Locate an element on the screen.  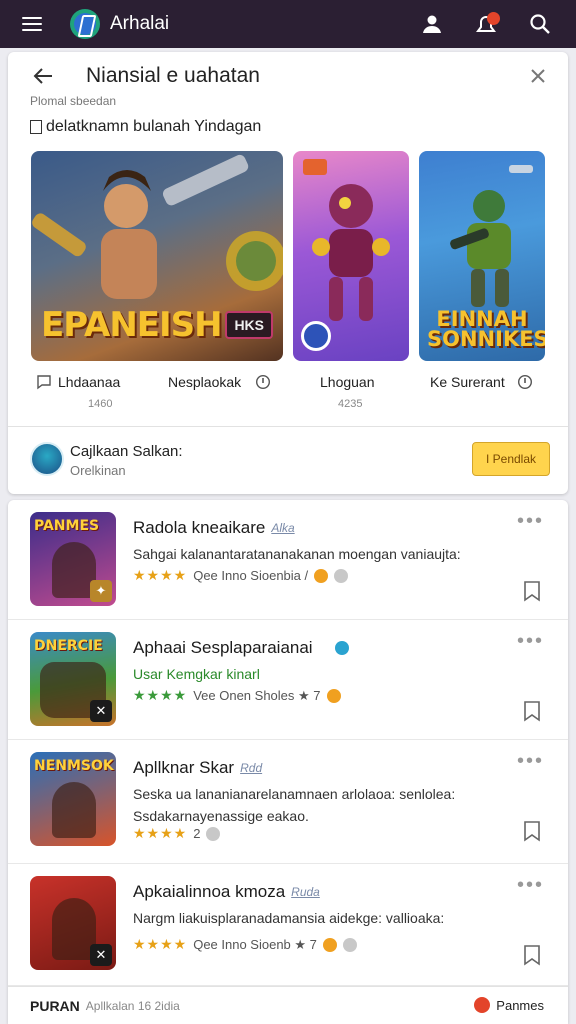
banner-2-corner-badge is located at coordinates (315, 167).